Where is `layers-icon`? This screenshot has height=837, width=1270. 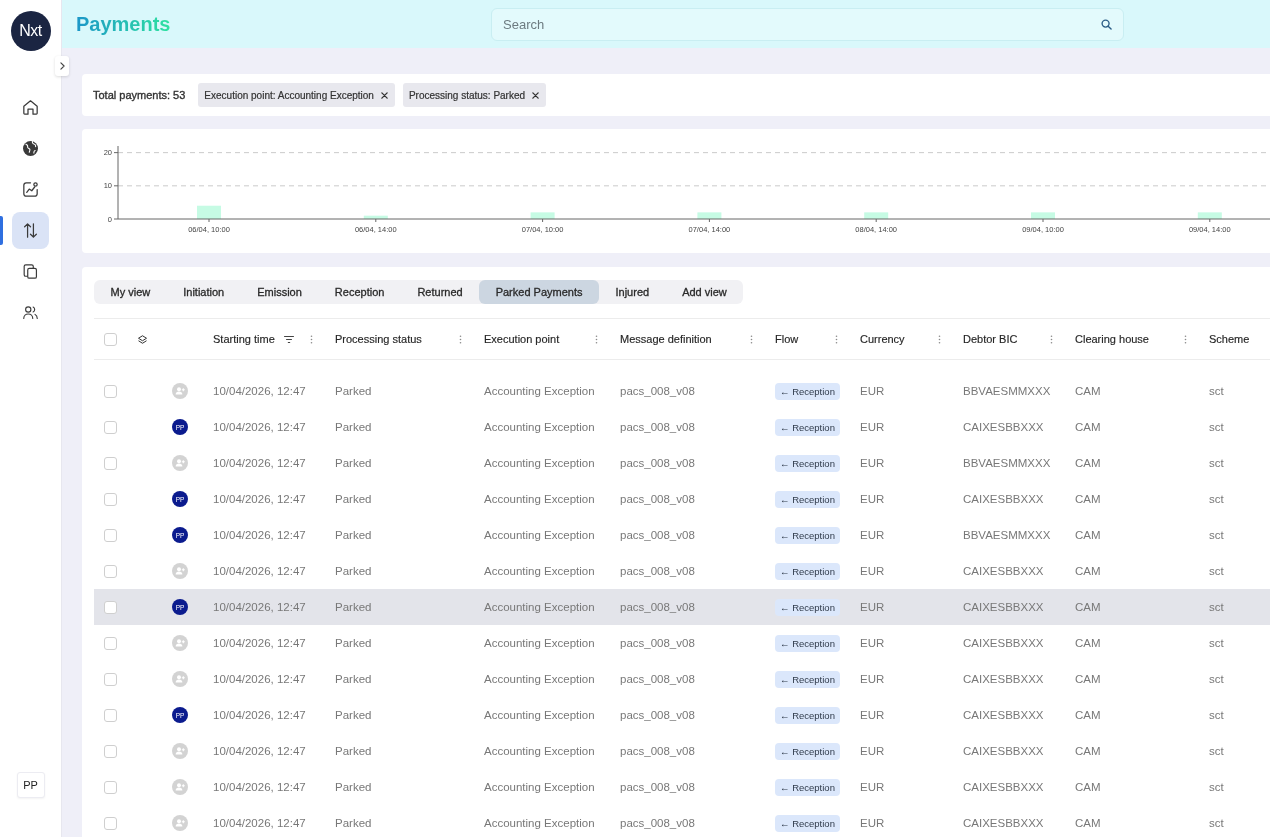
layers-icon is located at coordinates (142, 339).